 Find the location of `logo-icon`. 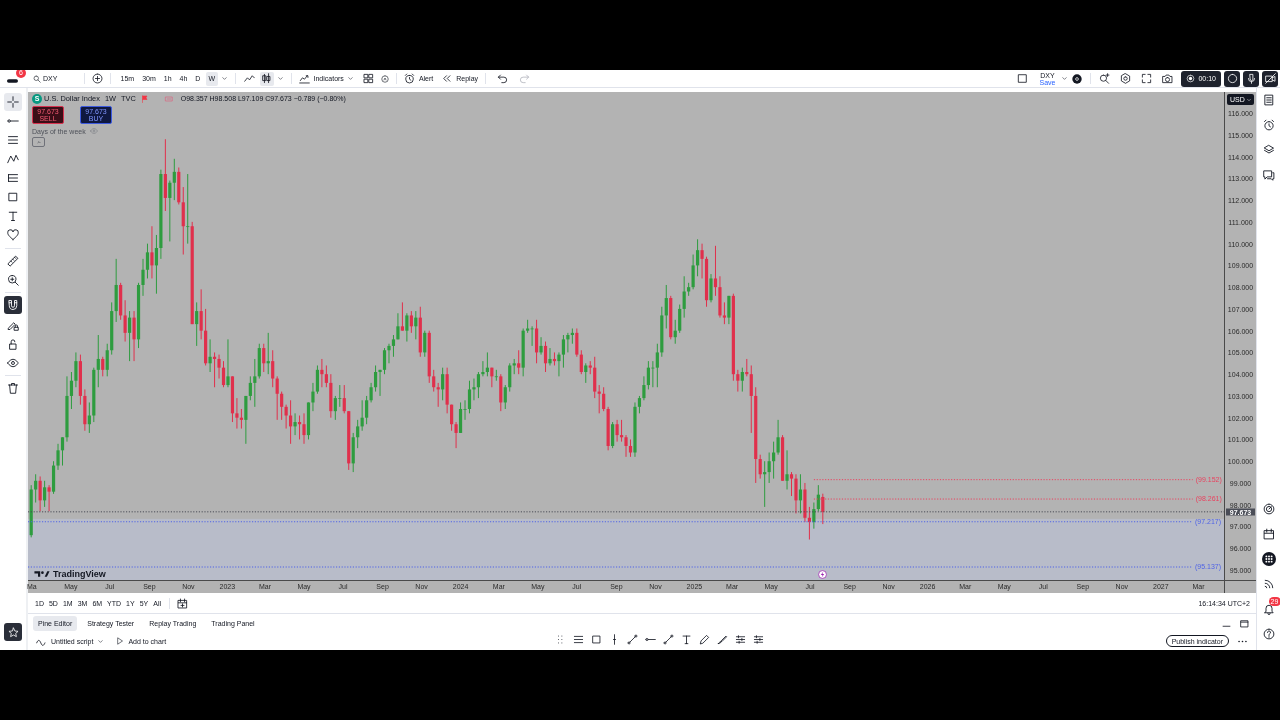

logo-icon is located at coordinates (42, 574).